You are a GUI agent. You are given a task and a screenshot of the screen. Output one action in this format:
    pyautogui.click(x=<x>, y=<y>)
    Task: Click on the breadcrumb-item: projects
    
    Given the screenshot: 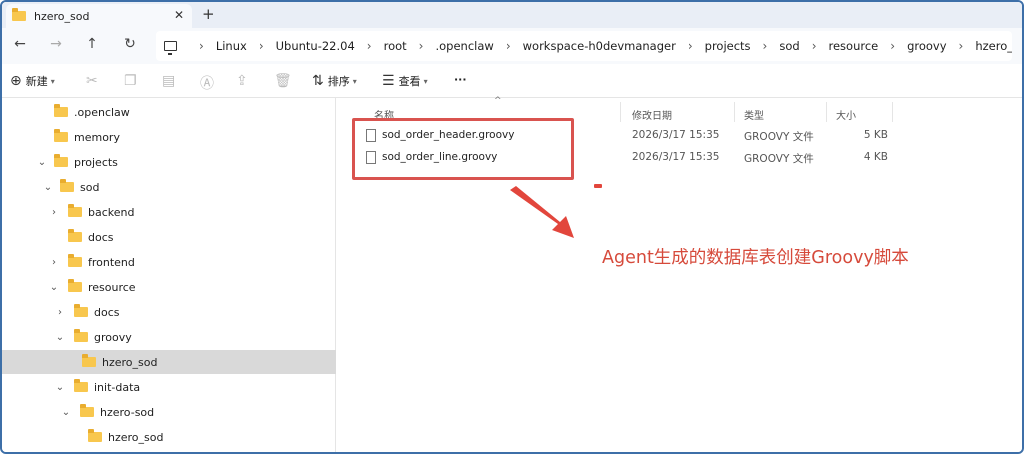 What is the action you would take?
    pyautogui.click(x=728, y=46)
    